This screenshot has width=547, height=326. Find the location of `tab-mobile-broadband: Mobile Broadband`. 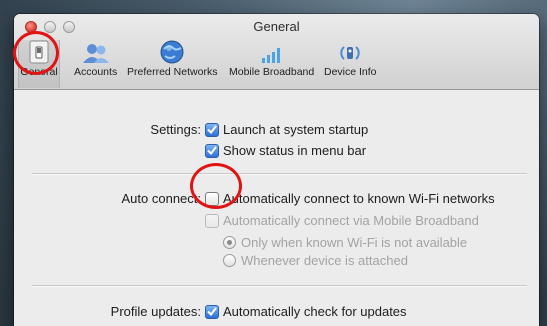

tab-mobile-broadband: Mobile Broadband is located at coordinates (271, 59).